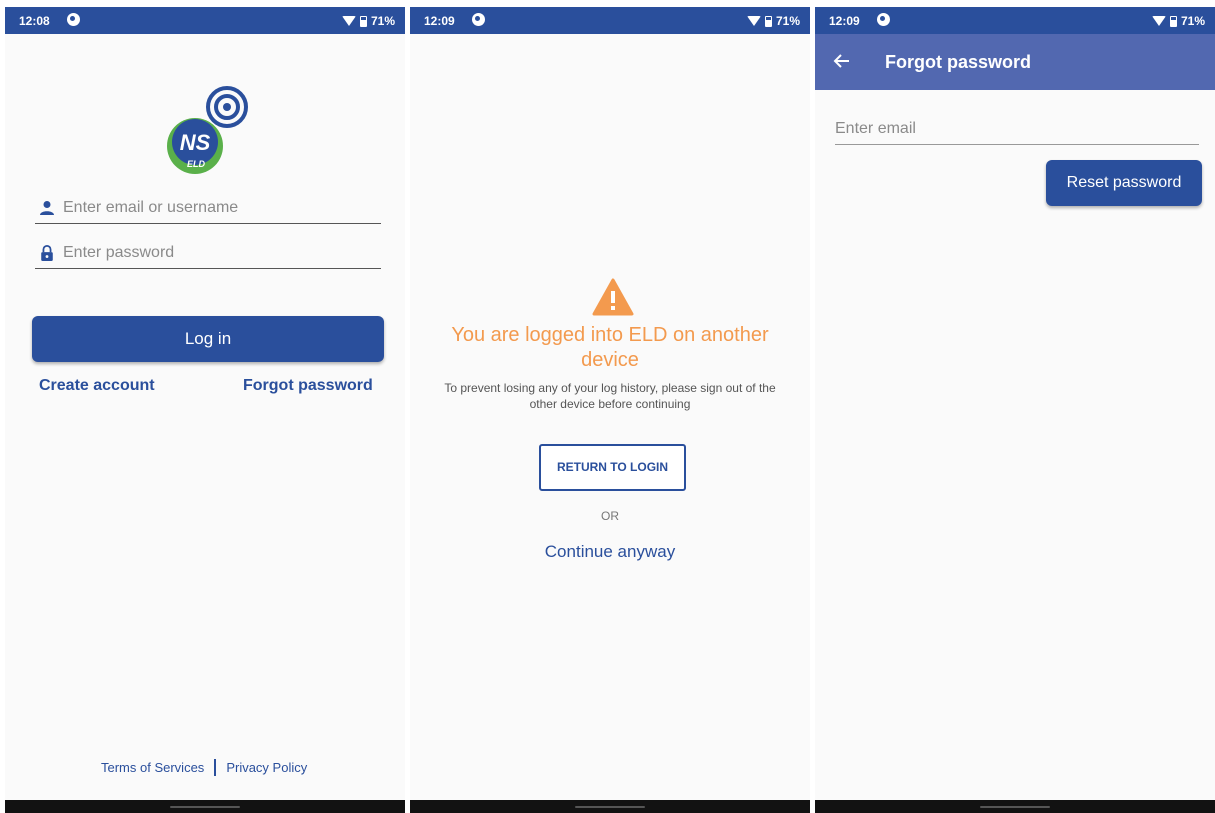 The width and height of the screenshot is (1215, 813). I want to click on return-to-login-button: RETURN TO LOGIN, so click(612, 467).